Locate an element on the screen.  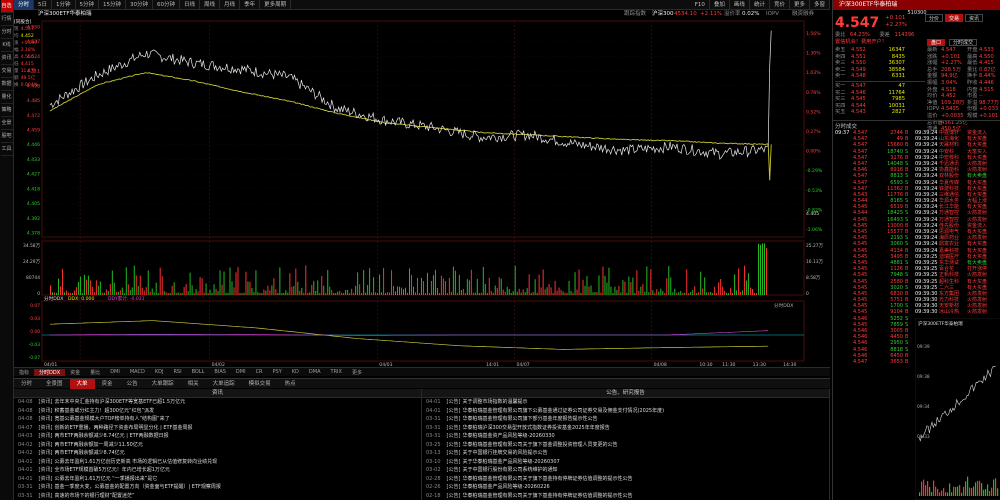
indicator-tab-2: 资金 is located at coordinates (75, 372).